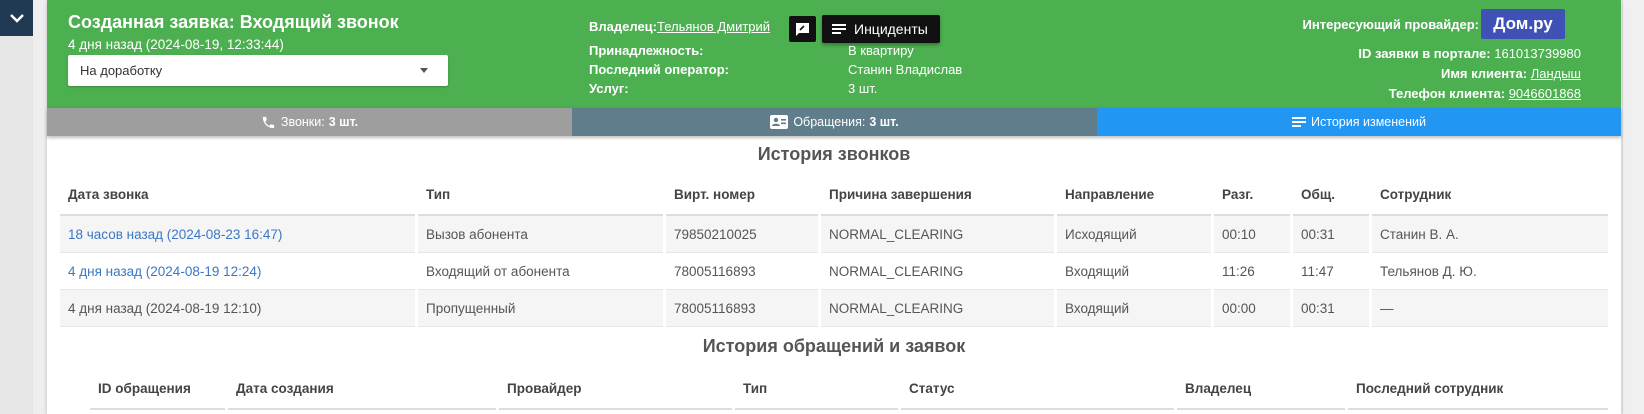 This screenshot has height=414, width=1644. Describe the element at coordinates (1252, 234) in the screenshot. I see `talk-cell: 00:10` at that location.